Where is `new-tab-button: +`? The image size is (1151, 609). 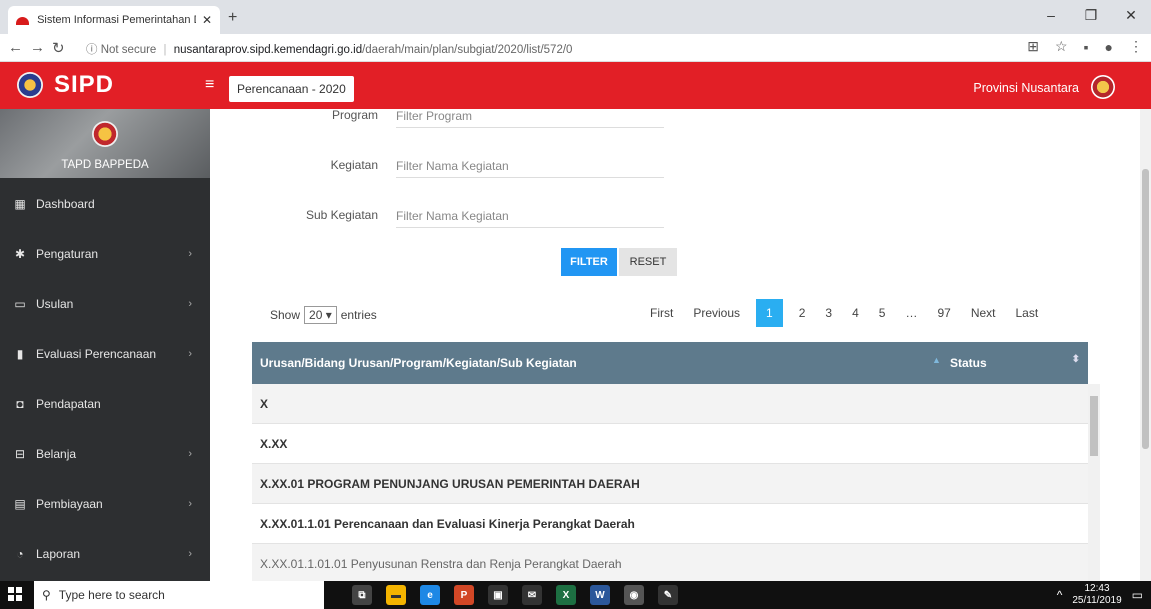 new-tab-button: + is located at coordinates (232, 18).